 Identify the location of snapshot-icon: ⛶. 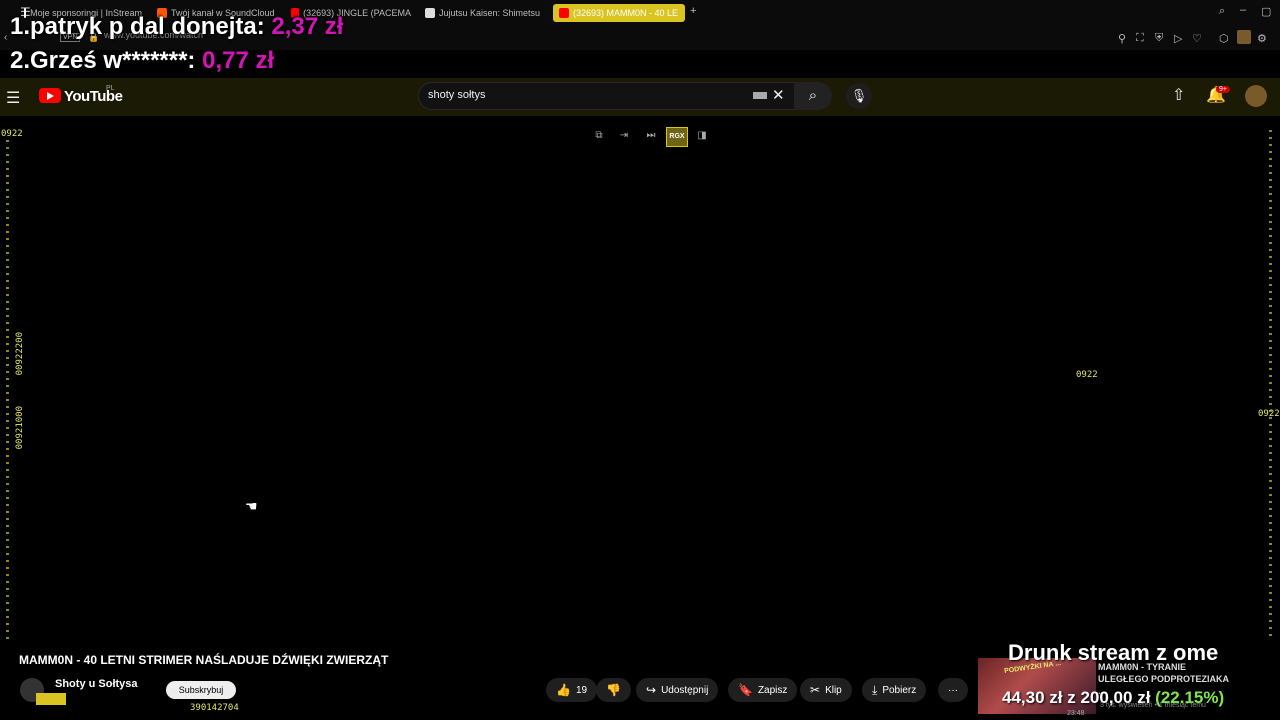
(1140, 38).